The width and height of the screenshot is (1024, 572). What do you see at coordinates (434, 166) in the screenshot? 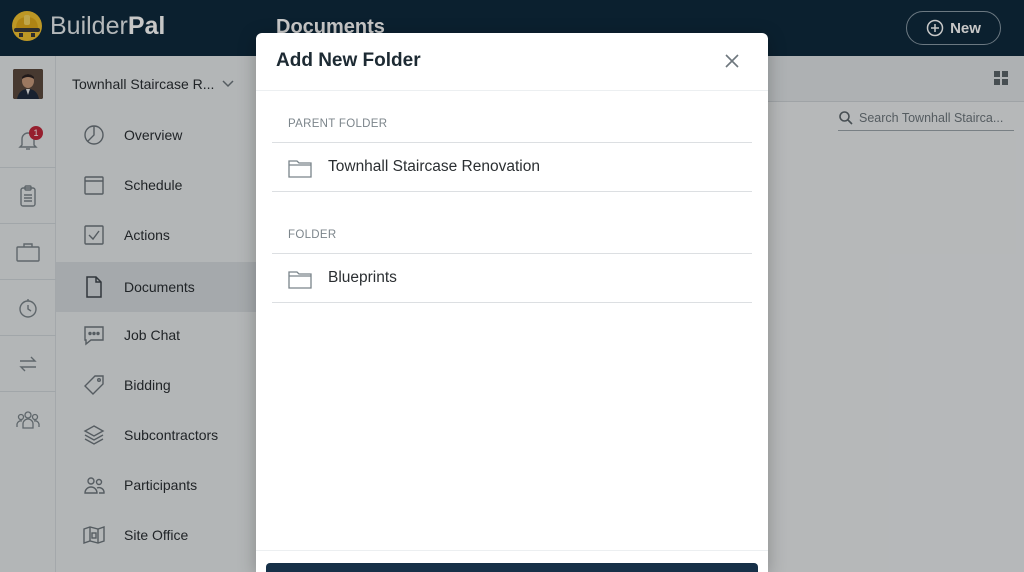
I see `parent-folder-name: Townhall Staircase Renovation` at bounding box center [434, 166].